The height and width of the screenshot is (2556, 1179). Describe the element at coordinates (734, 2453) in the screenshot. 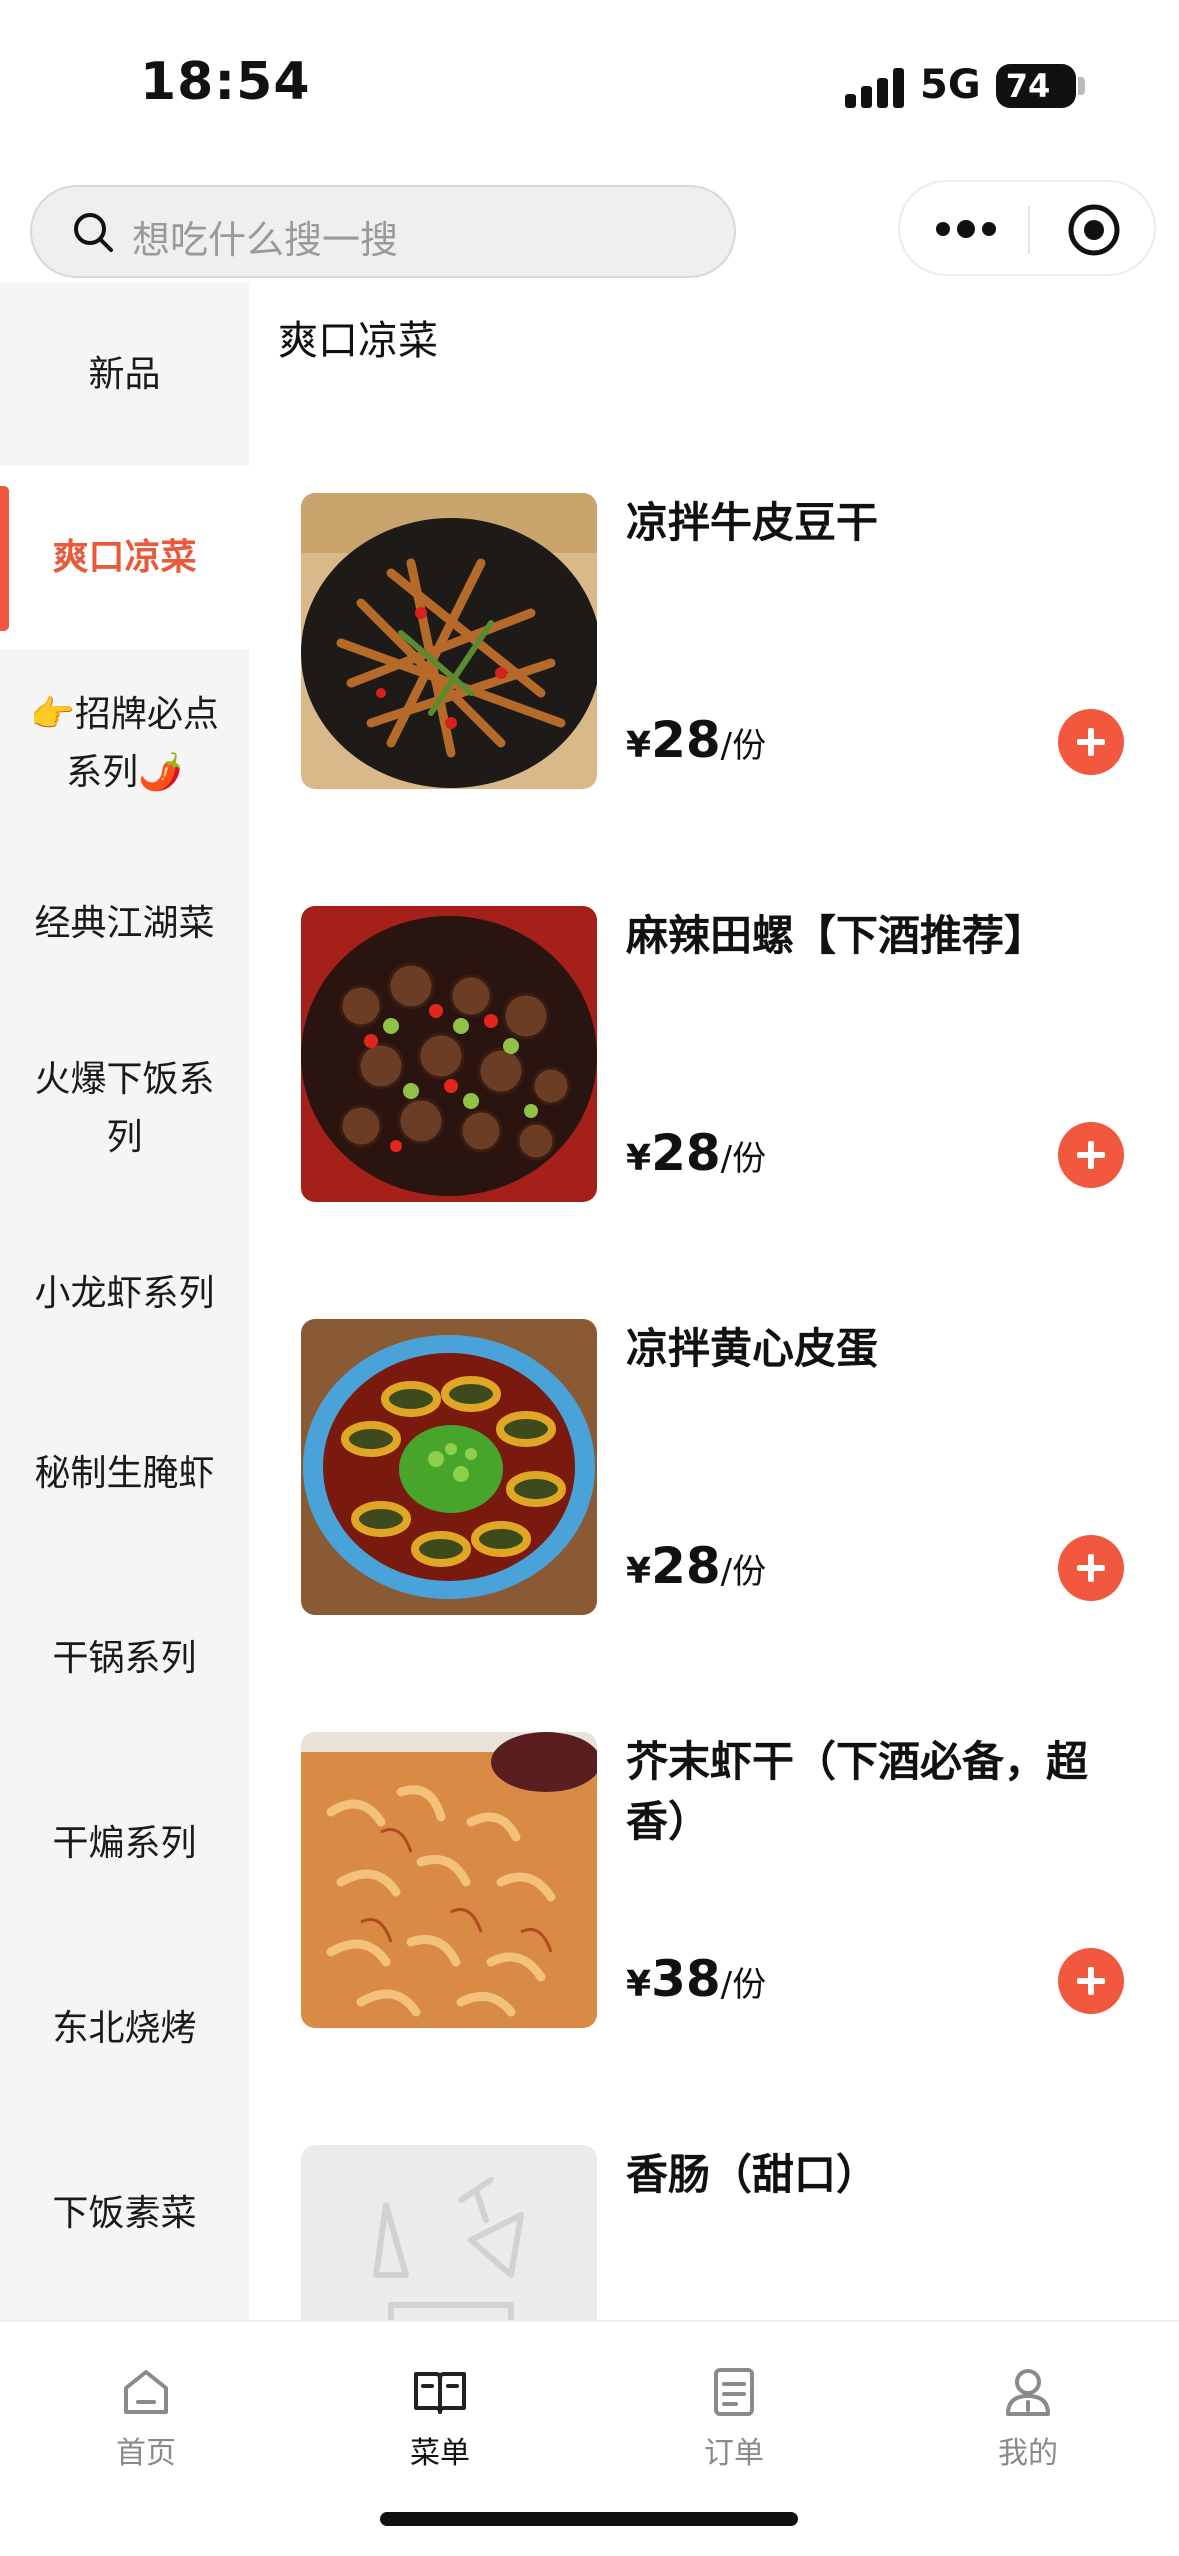

I see `tab-label: 订单` at that location.